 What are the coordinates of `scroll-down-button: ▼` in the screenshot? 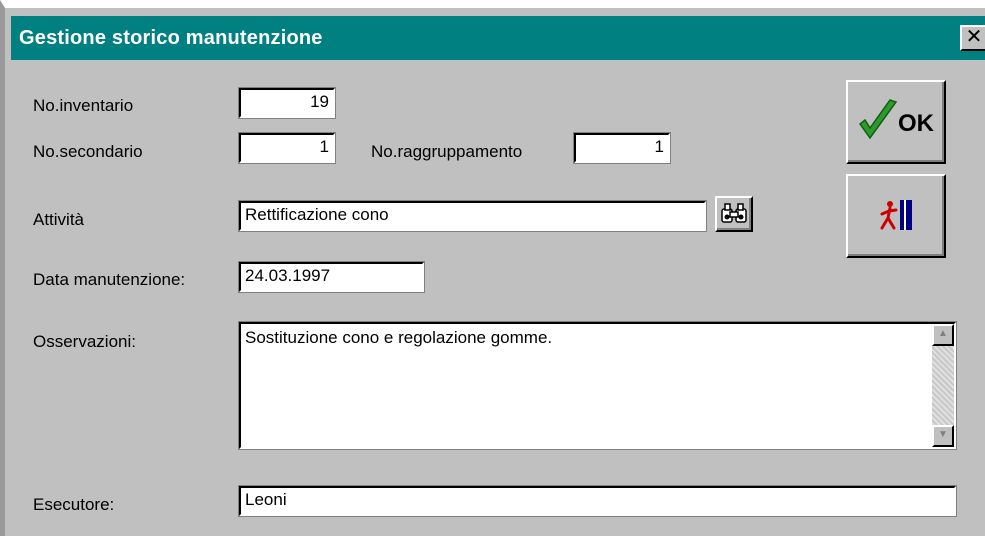 It's located at (943, 436).